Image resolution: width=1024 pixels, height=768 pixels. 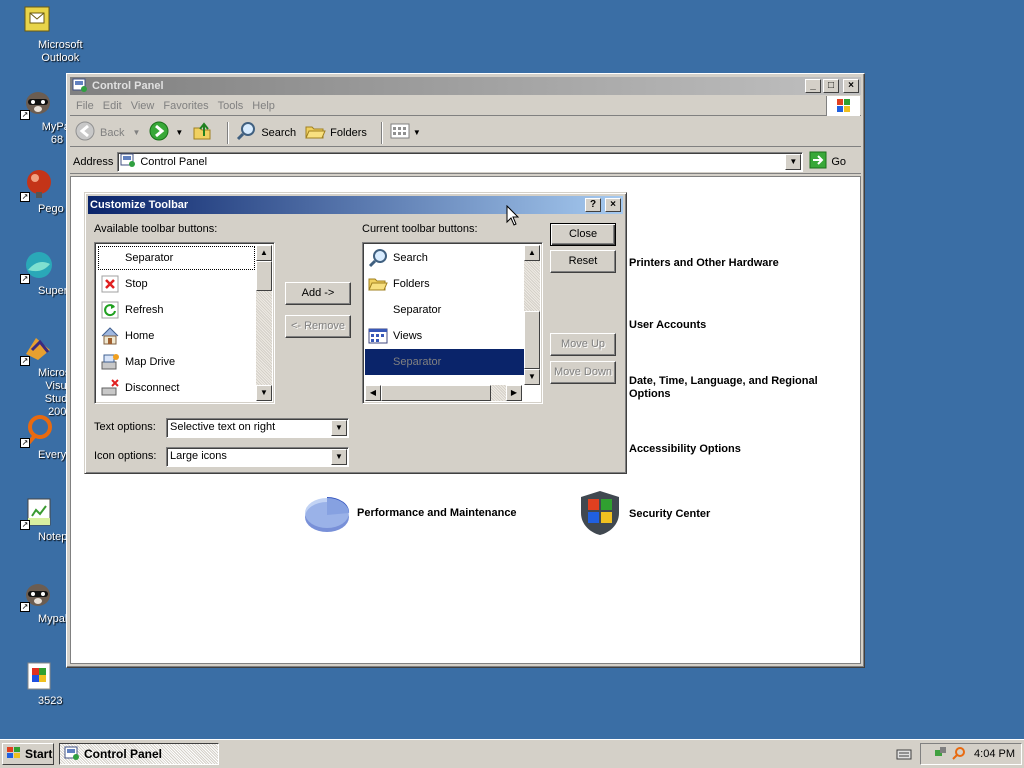 I want to click on menu-tools: Tools, so click(x=231, y=106).